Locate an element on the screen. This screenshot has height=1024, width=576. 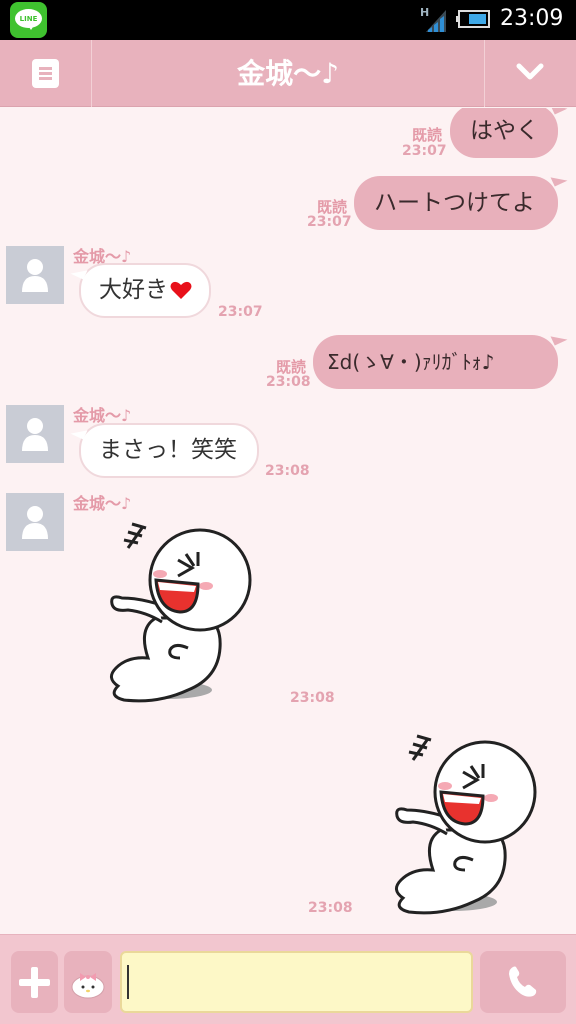
signal-icon is located at coordinates (436, 21).